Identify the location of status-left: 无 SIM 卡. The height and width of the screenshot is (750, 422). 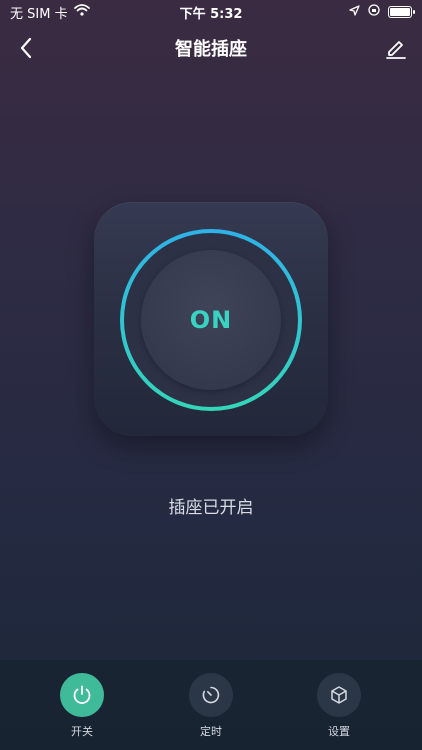
(50, 12).